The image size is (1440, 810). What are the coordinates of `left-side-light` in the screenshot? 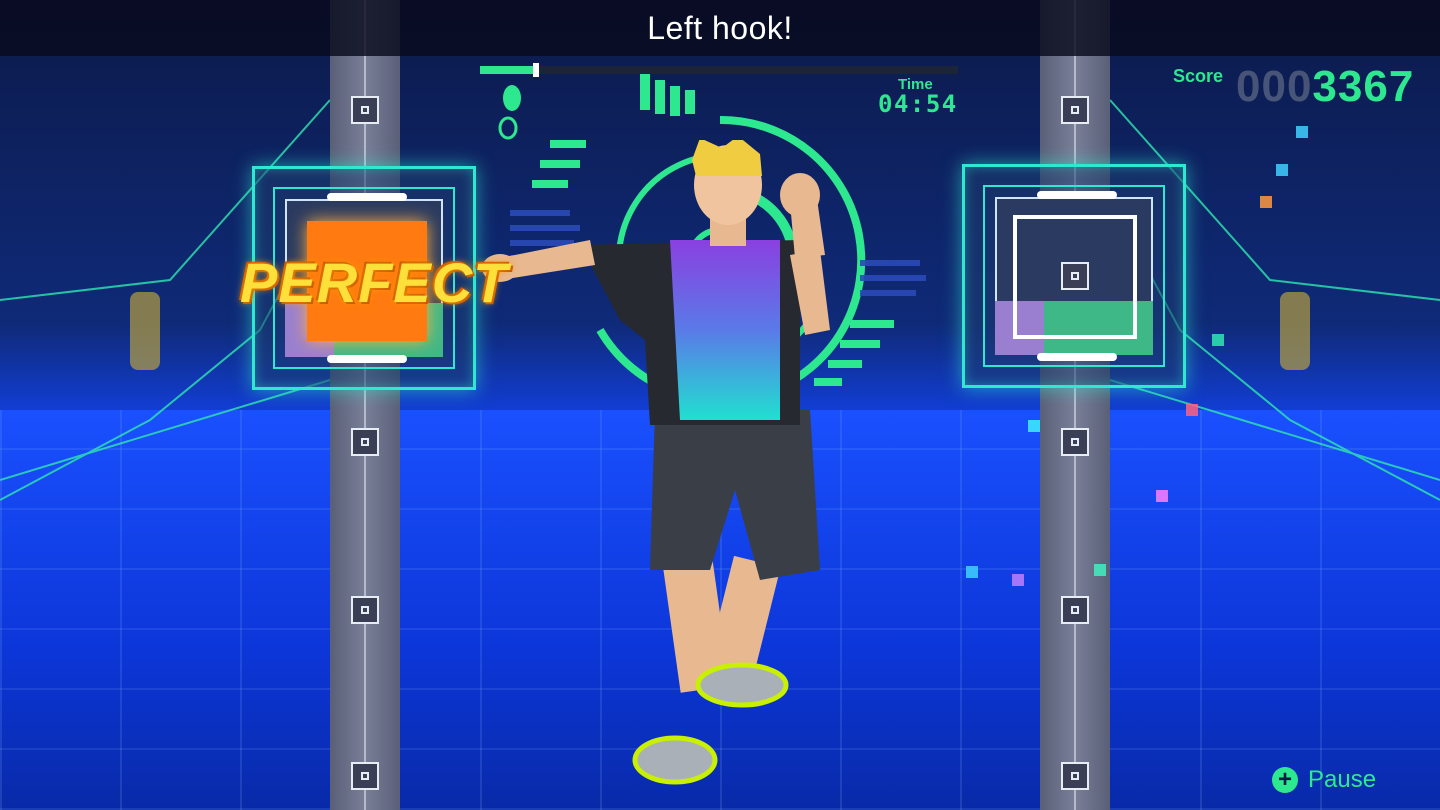 It's located at (145, 331).